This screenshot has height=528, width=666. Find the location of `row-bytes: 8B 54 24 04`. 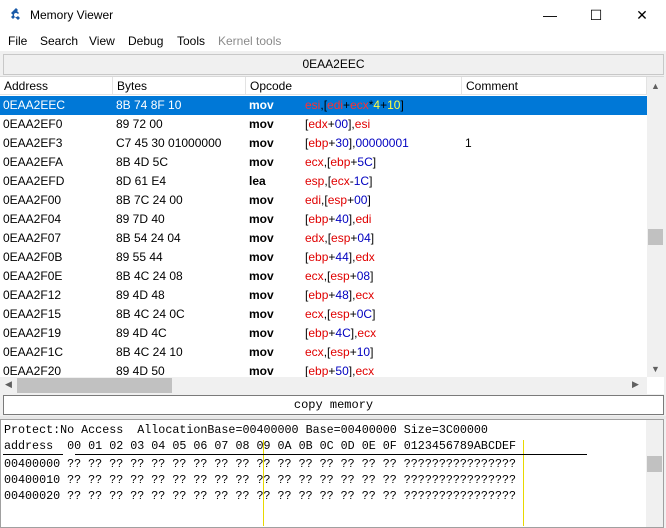

row-bytes: 8B 54 24 04 is located at coordinates (148, 238).